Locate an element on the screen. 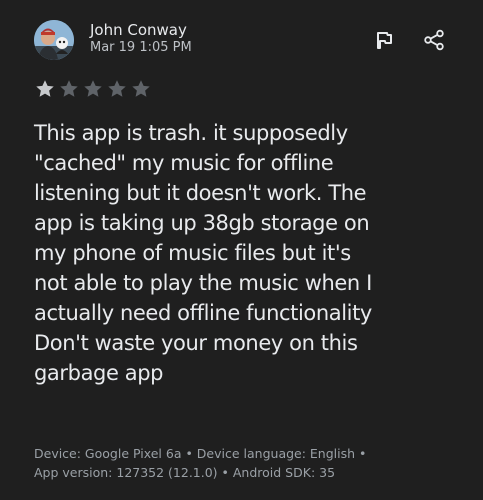 The image size is (483, 500). avatar-photo is located at coordinates (54, 40).